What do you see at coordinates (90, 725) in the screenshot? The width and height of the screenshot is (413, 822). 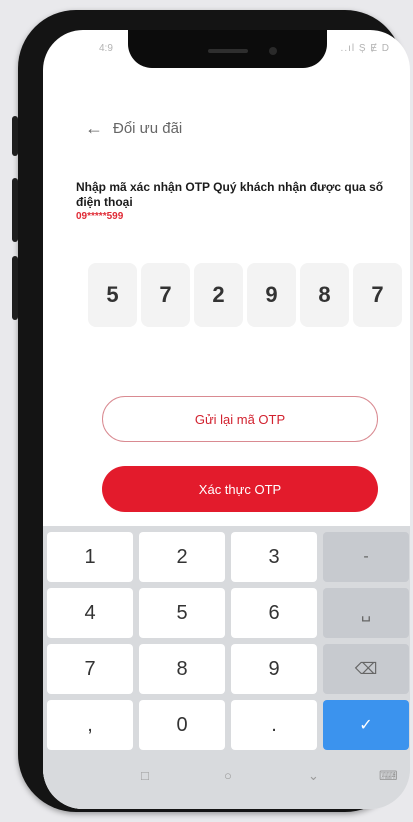 I see `key-comma: ,` at bounding box center [90, 725].